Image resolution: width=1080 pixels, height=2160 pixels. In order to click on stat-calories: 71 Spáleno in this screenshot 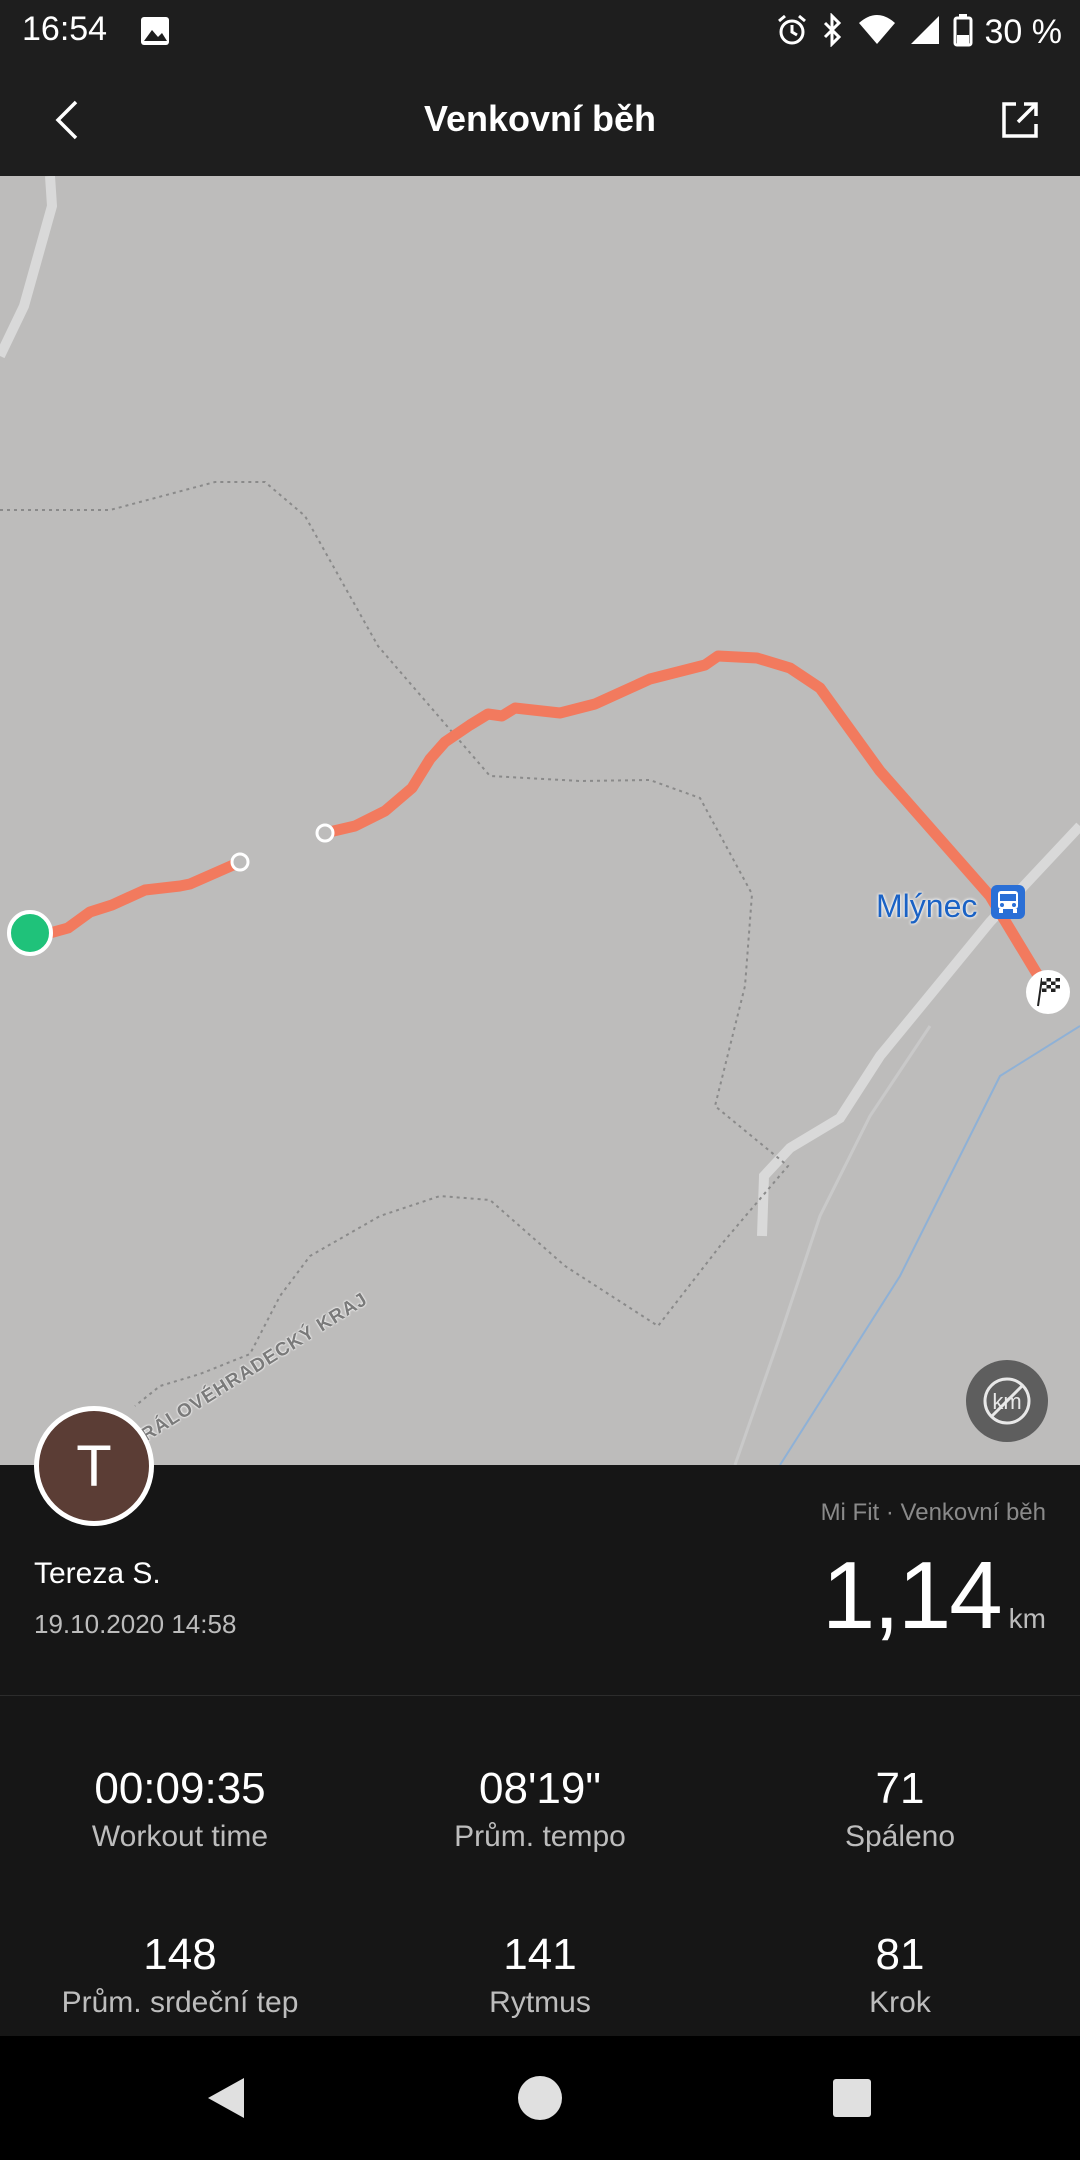, I will do `click(900, 1809)`.